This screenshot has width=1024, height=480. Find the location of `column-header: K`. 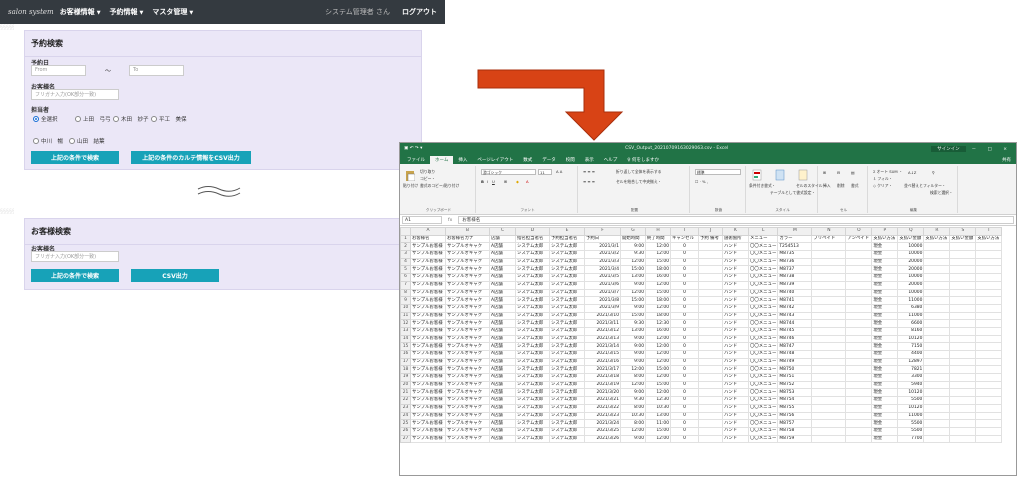

column-header: K is located at coordinates (735, 231).